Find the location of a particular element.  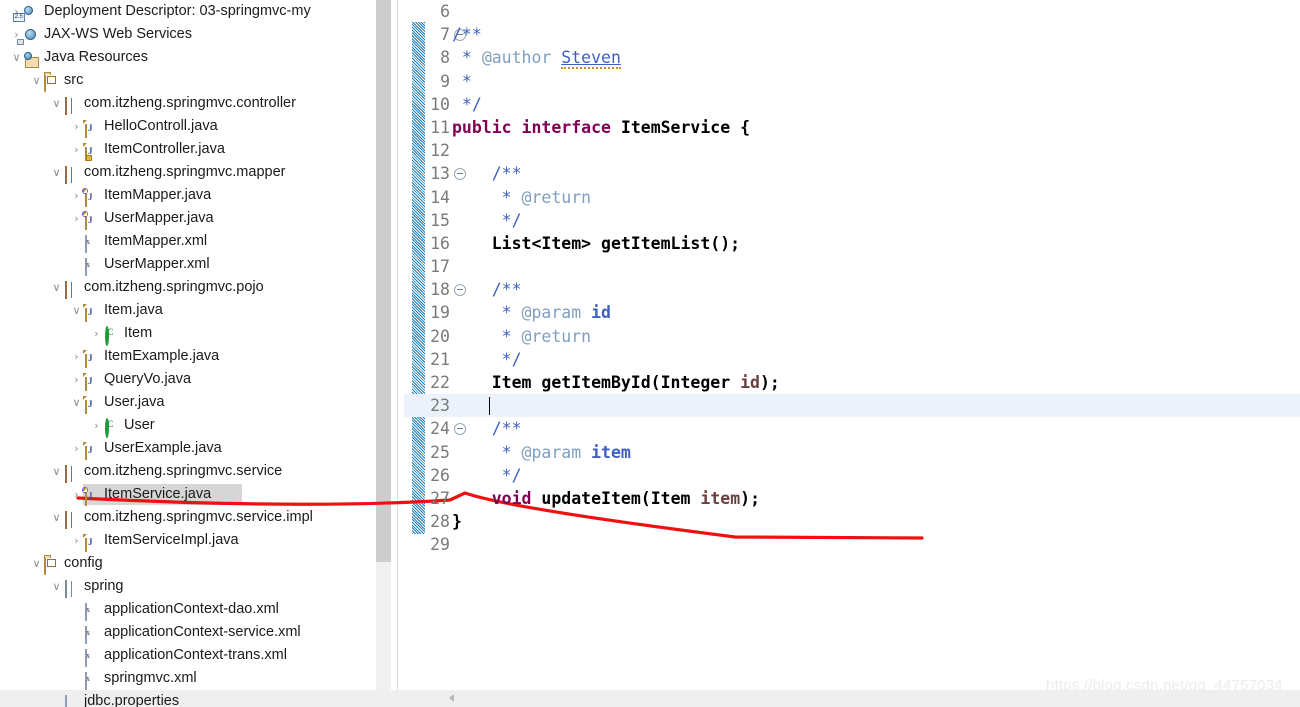

tree-item: x applicationContext-service.xml is located at coordinates (188, 632).